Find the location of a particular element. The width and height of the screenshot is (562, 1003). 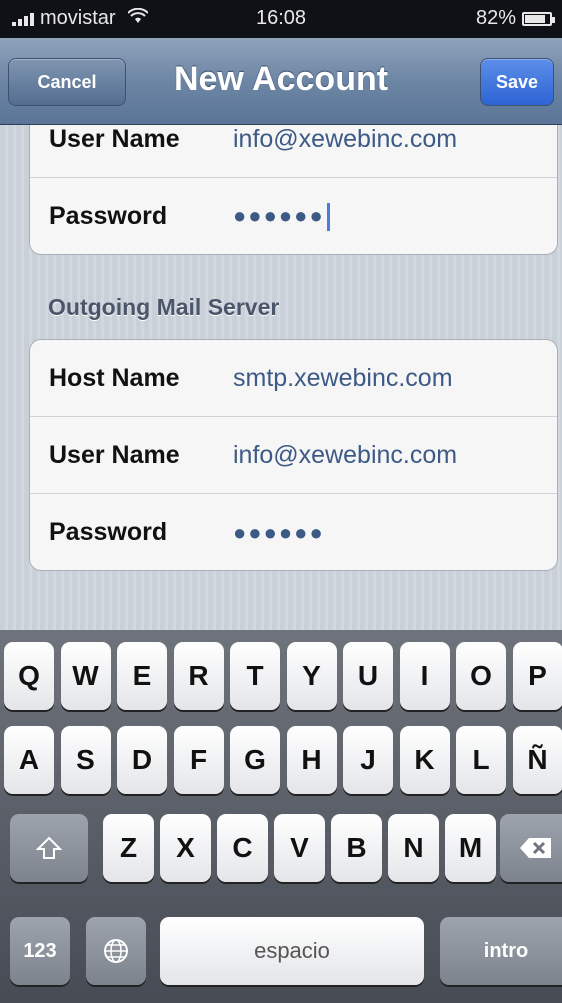

delete-key is located at coordinates (531, 848).